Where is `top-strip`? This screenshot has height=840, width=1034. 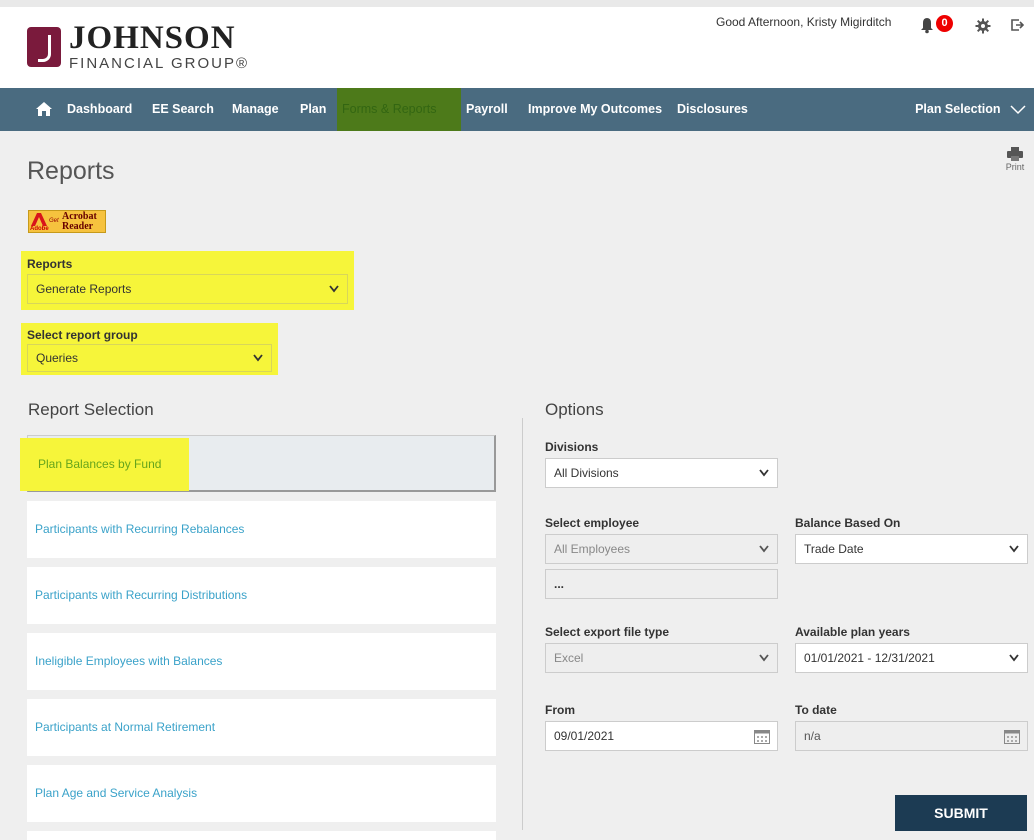 top-strip is located at coordinates (517, 3).